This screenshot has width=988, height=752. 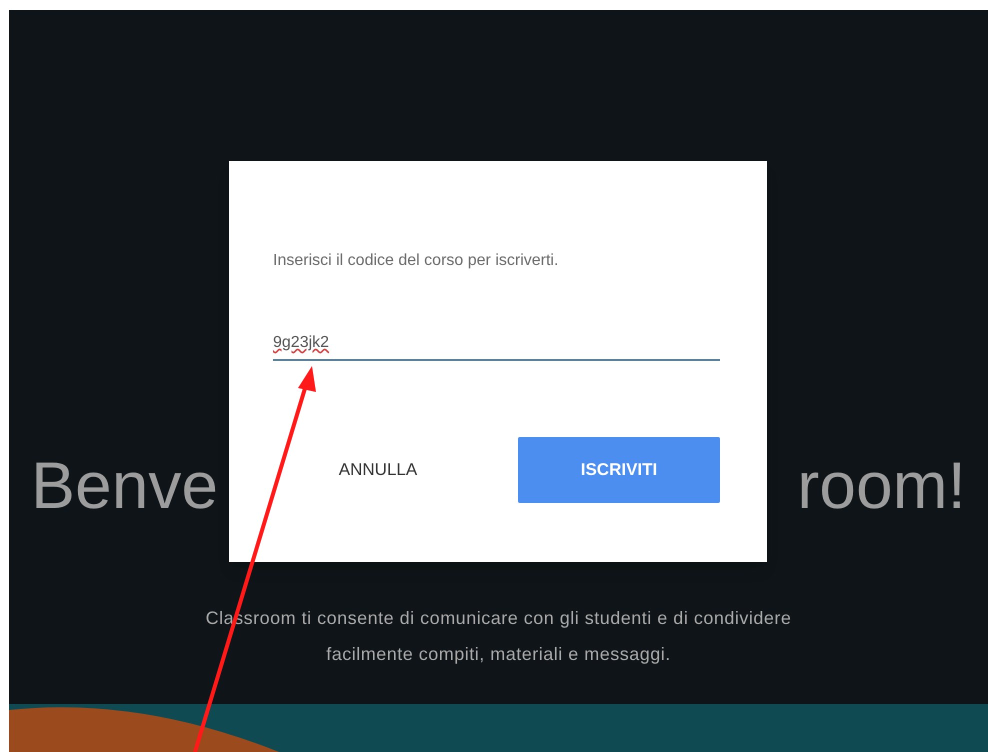 I want to click on cancel-button: ANNULLA, so click(x=378, y=470).